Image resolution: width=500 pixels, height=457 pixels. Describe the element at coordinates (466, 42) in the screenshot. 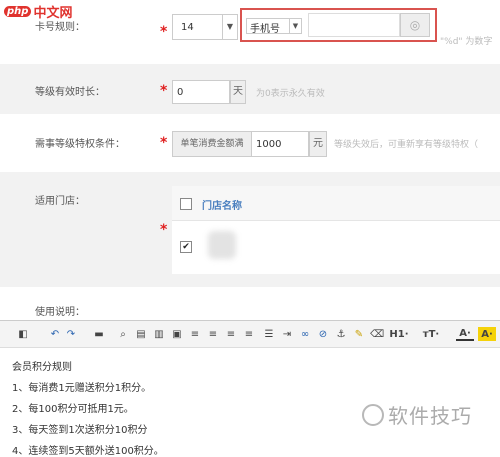

I see `rule-hint: "%d" 为数字` at that location.